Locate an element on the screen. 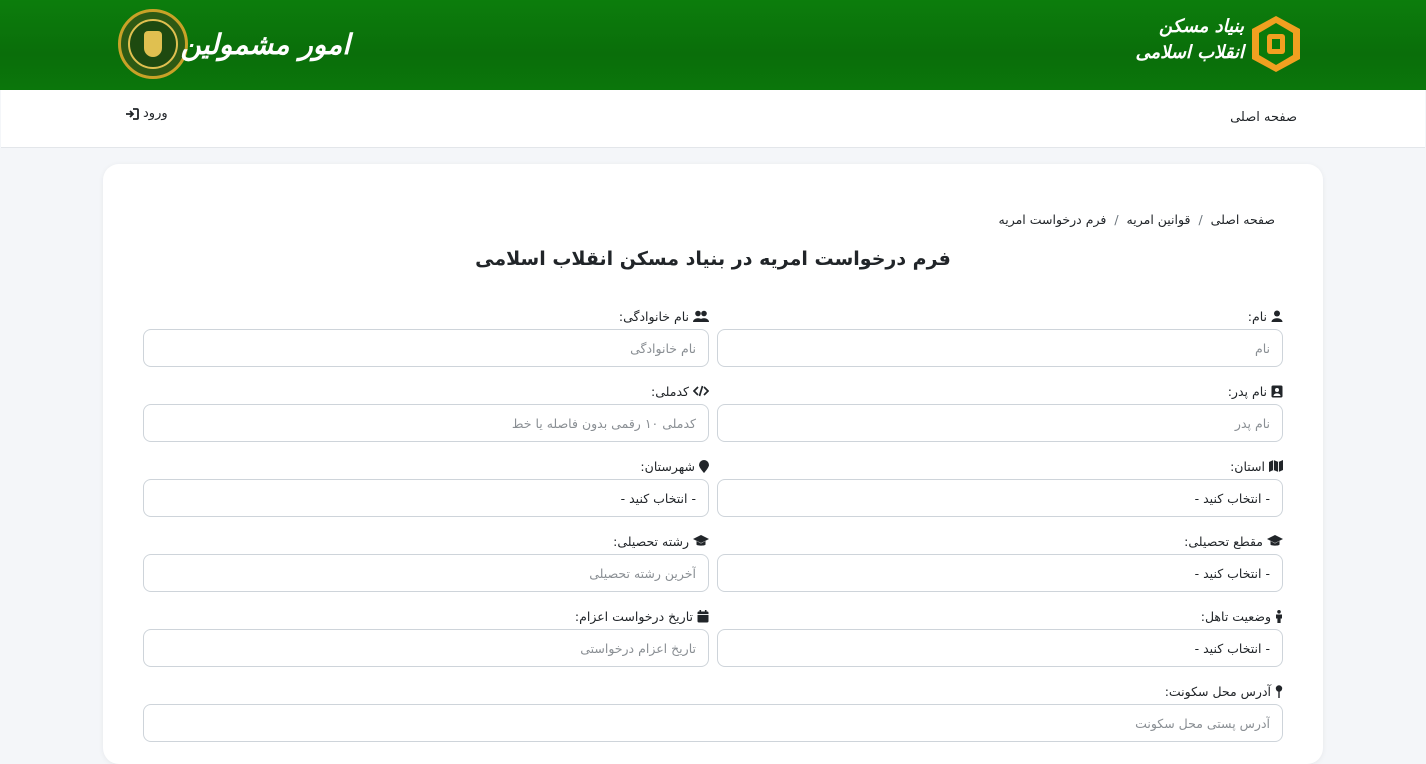  code-icon is located at coordinates (701, 391).